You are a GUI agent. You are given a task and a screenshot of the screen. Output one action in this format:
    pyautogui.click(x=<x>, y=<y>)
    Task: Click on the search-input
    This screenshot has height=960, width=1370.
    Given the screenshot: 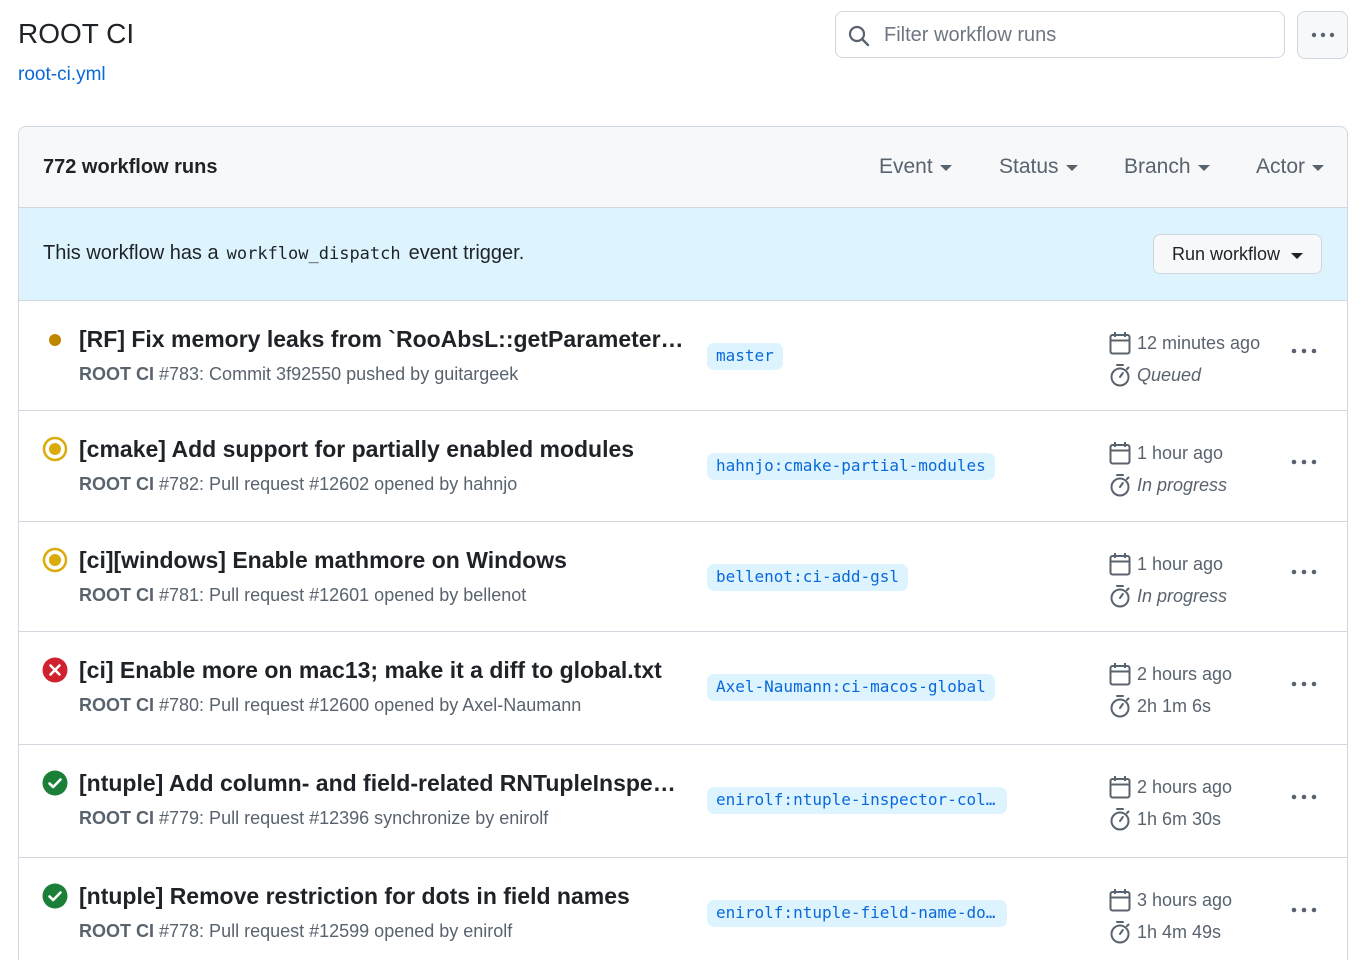 What is the action you would take?
    pyautogui.click(x=1079, y=35)
    